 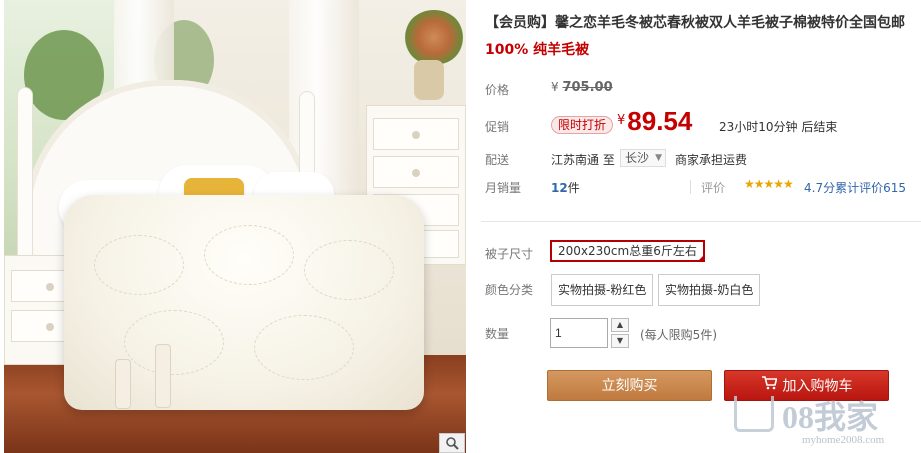 I want to click on quantity-label: 数量, so click(x=497, y=334).